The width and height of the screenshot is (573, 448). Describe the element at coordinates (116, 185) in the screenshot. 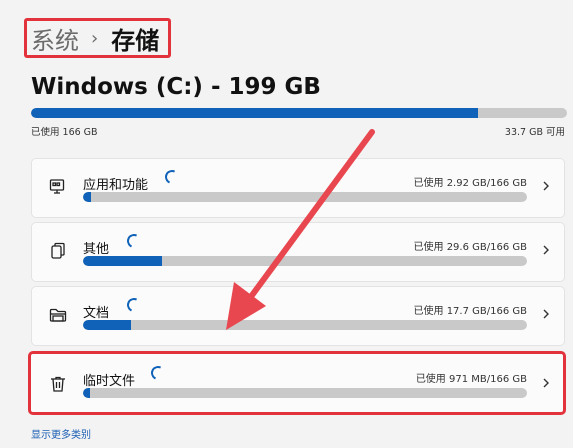

I see `category-label: 应用和功能` at that location.